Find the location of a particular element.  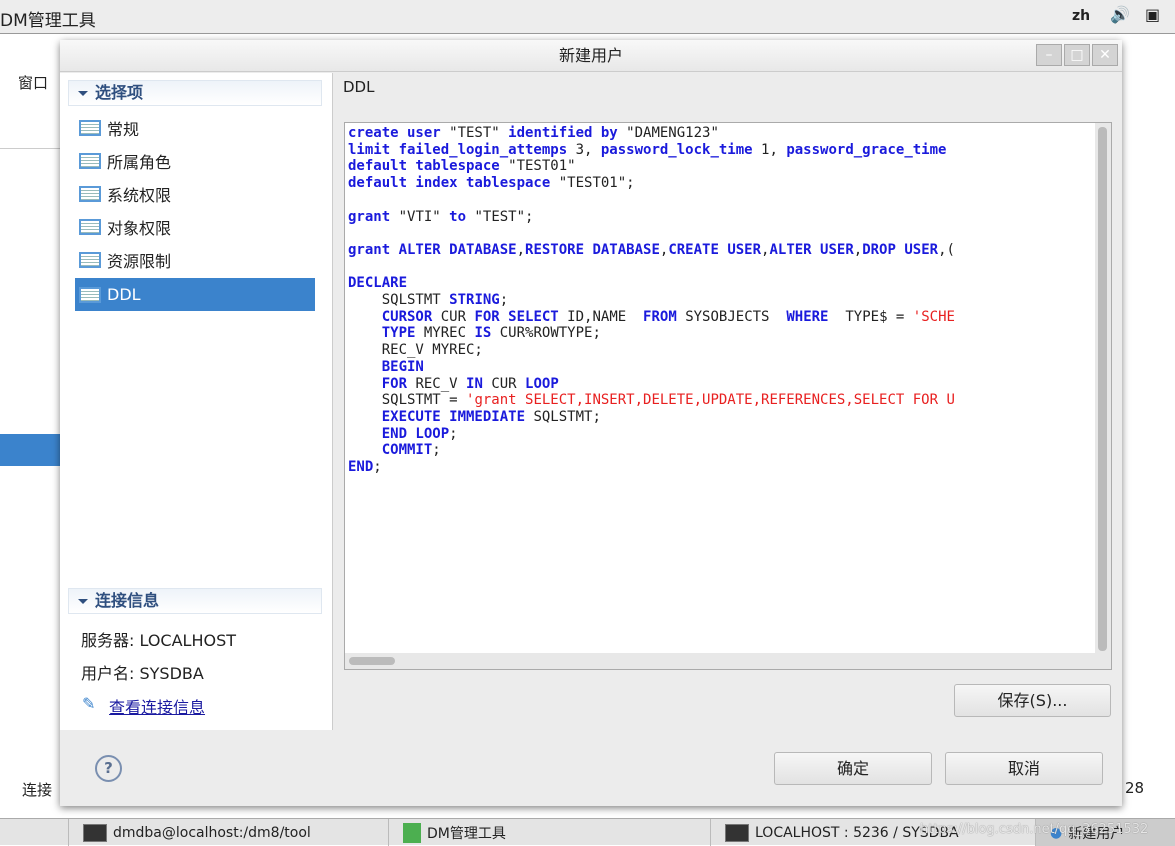

text-token: ID,NAME is located at coordinates (601, 316).